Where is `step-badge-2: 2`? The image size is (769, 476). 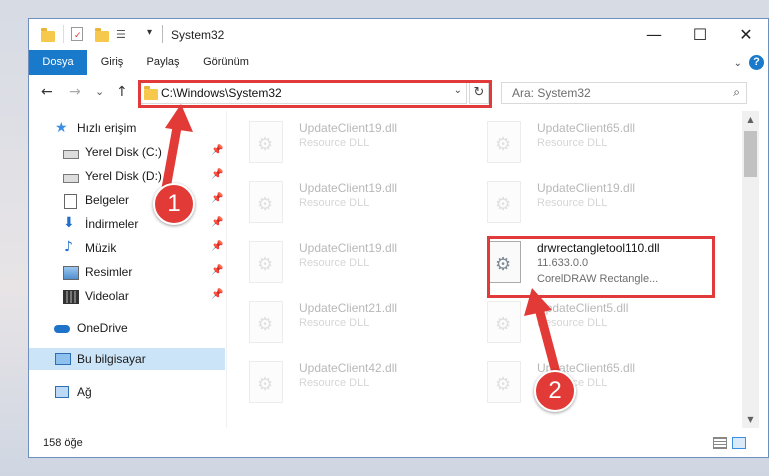 step-badge-2: 2 is located at coordinates (555, 391).